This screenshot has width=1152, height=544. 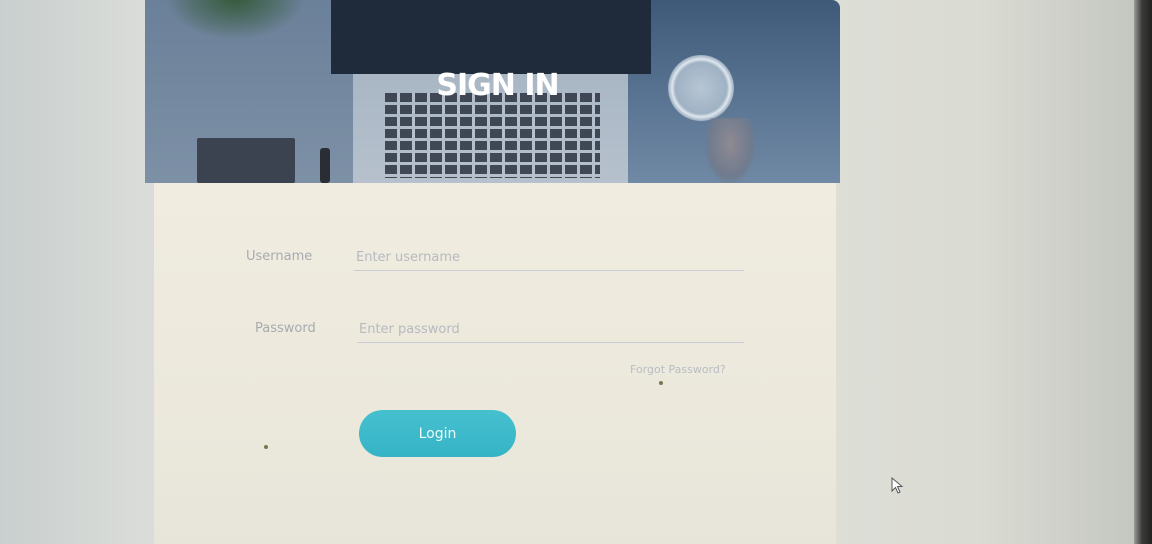 What do you see at coordinates (678, 369) in the screenshot?
I see `forgot-password-link: Forgot Password?` at bounding box center [678, 369].